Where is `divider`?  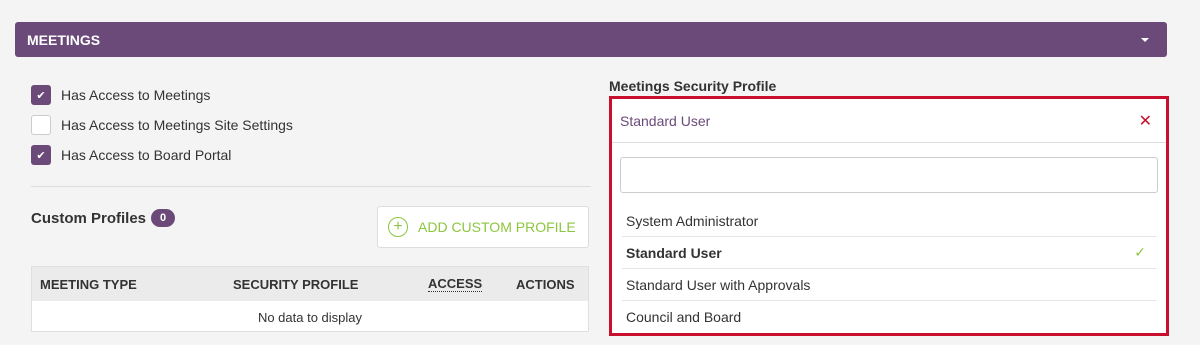
divider is located at coordinates (311, 186).